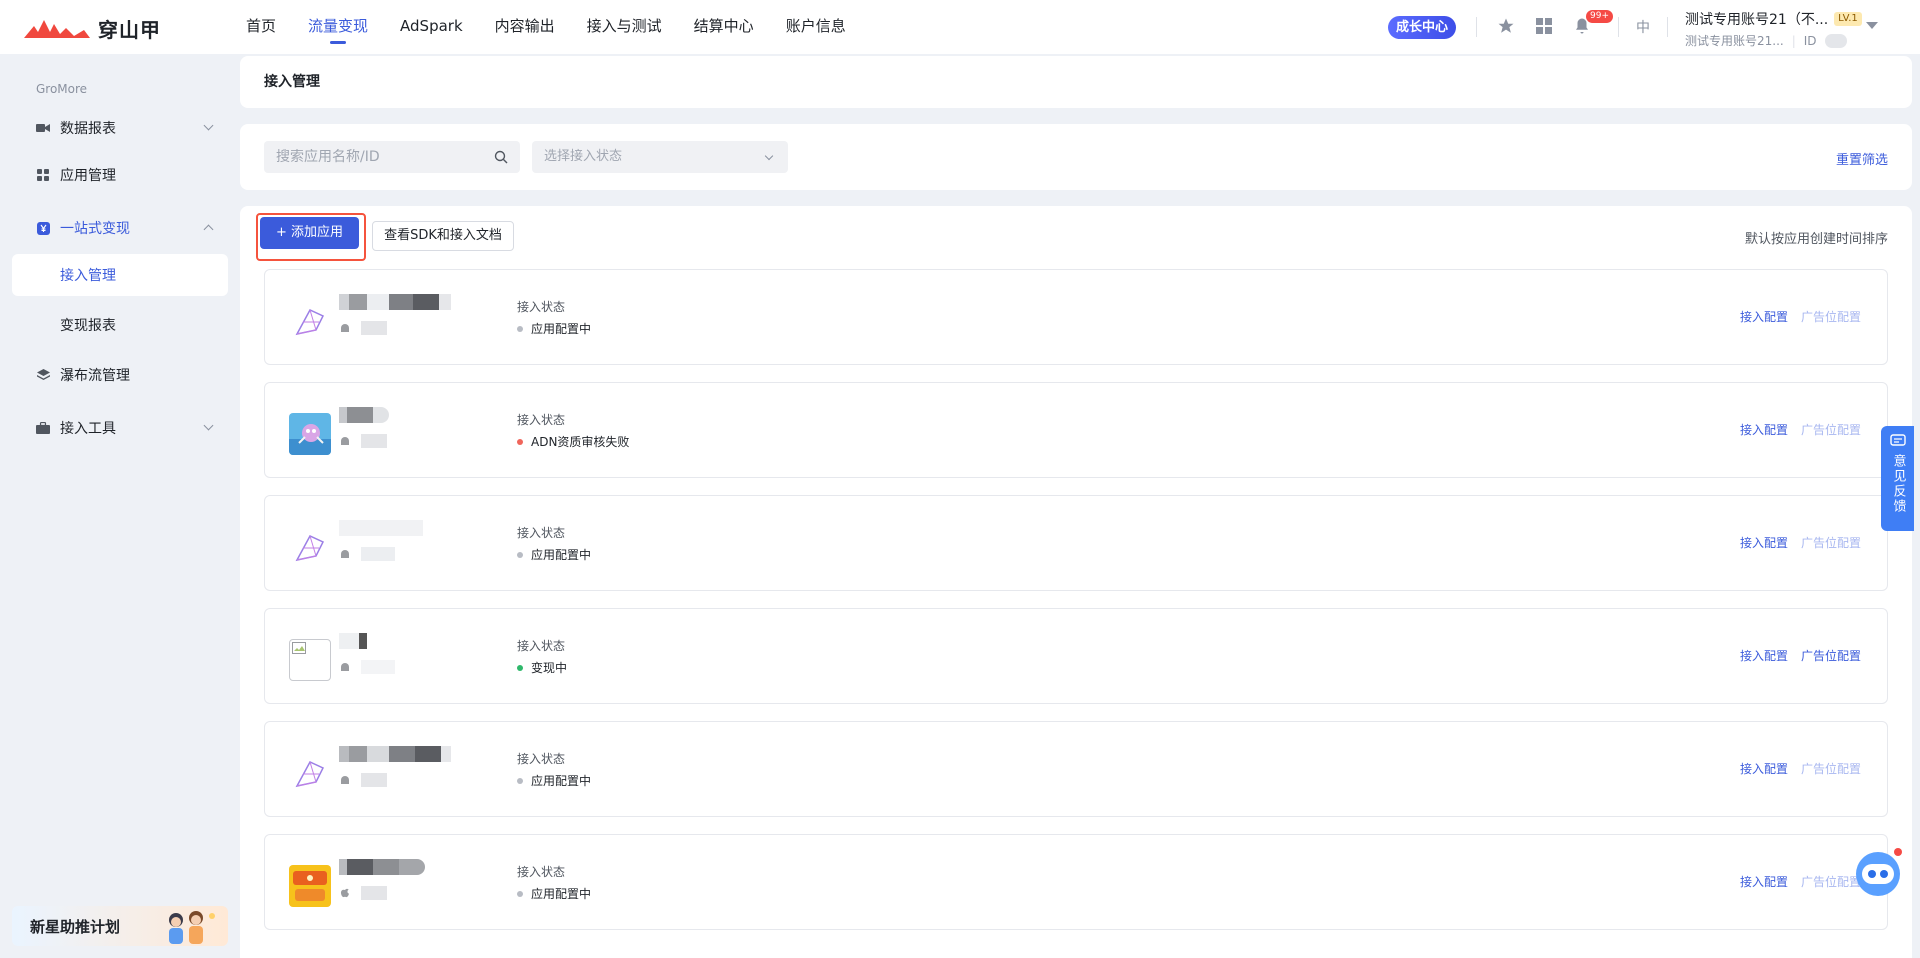  What do you see at coordinates (120, 228) in the screenshot?
I see `sidebar-item-one-stop-monetization: 一站式变现` at bounding box center [120, 228].